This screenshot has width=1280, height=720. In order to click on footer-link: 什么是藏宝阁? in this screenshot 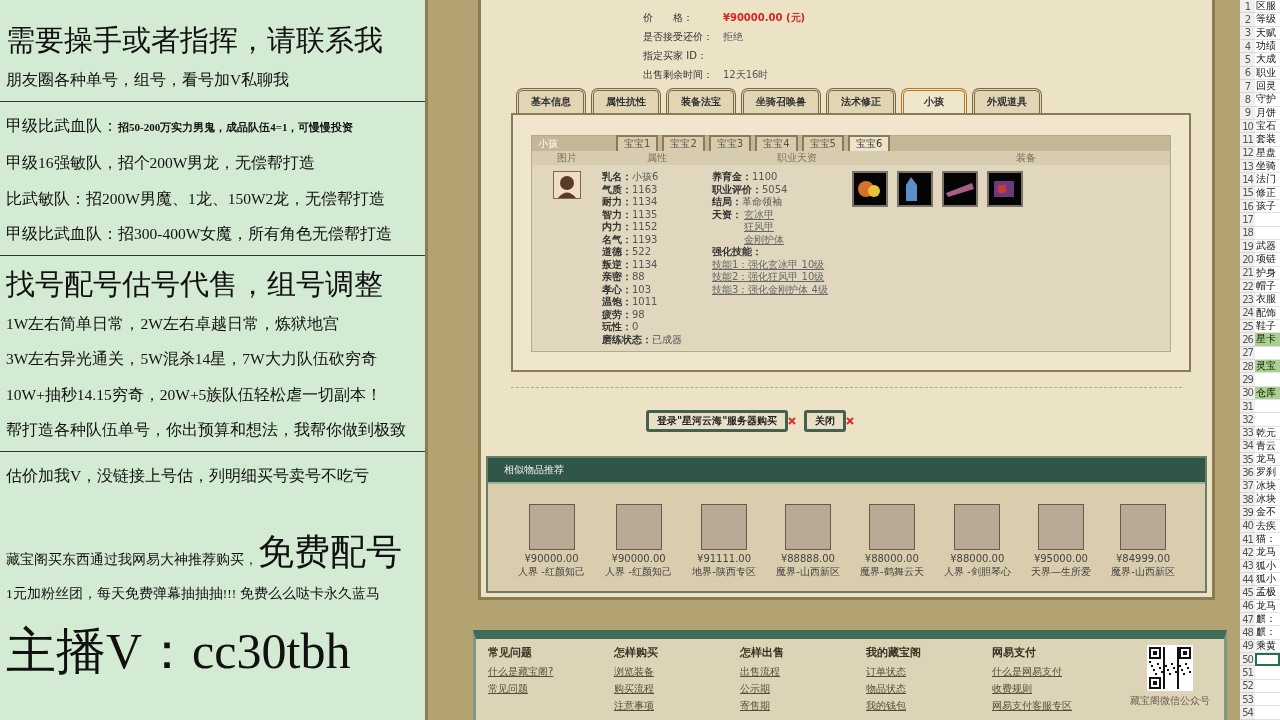, I will do `click(551, 672)`.